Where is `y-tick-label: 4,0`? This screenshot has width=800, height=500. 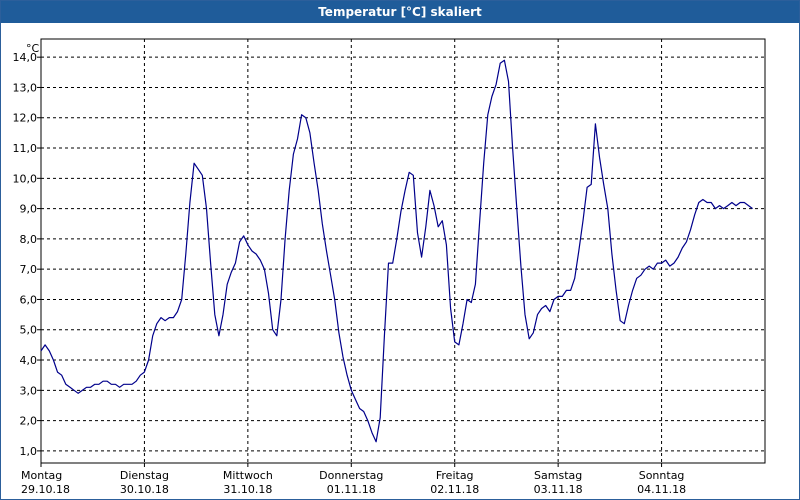
y-tick-label: 4,0 is located at coordinates (29, 360).